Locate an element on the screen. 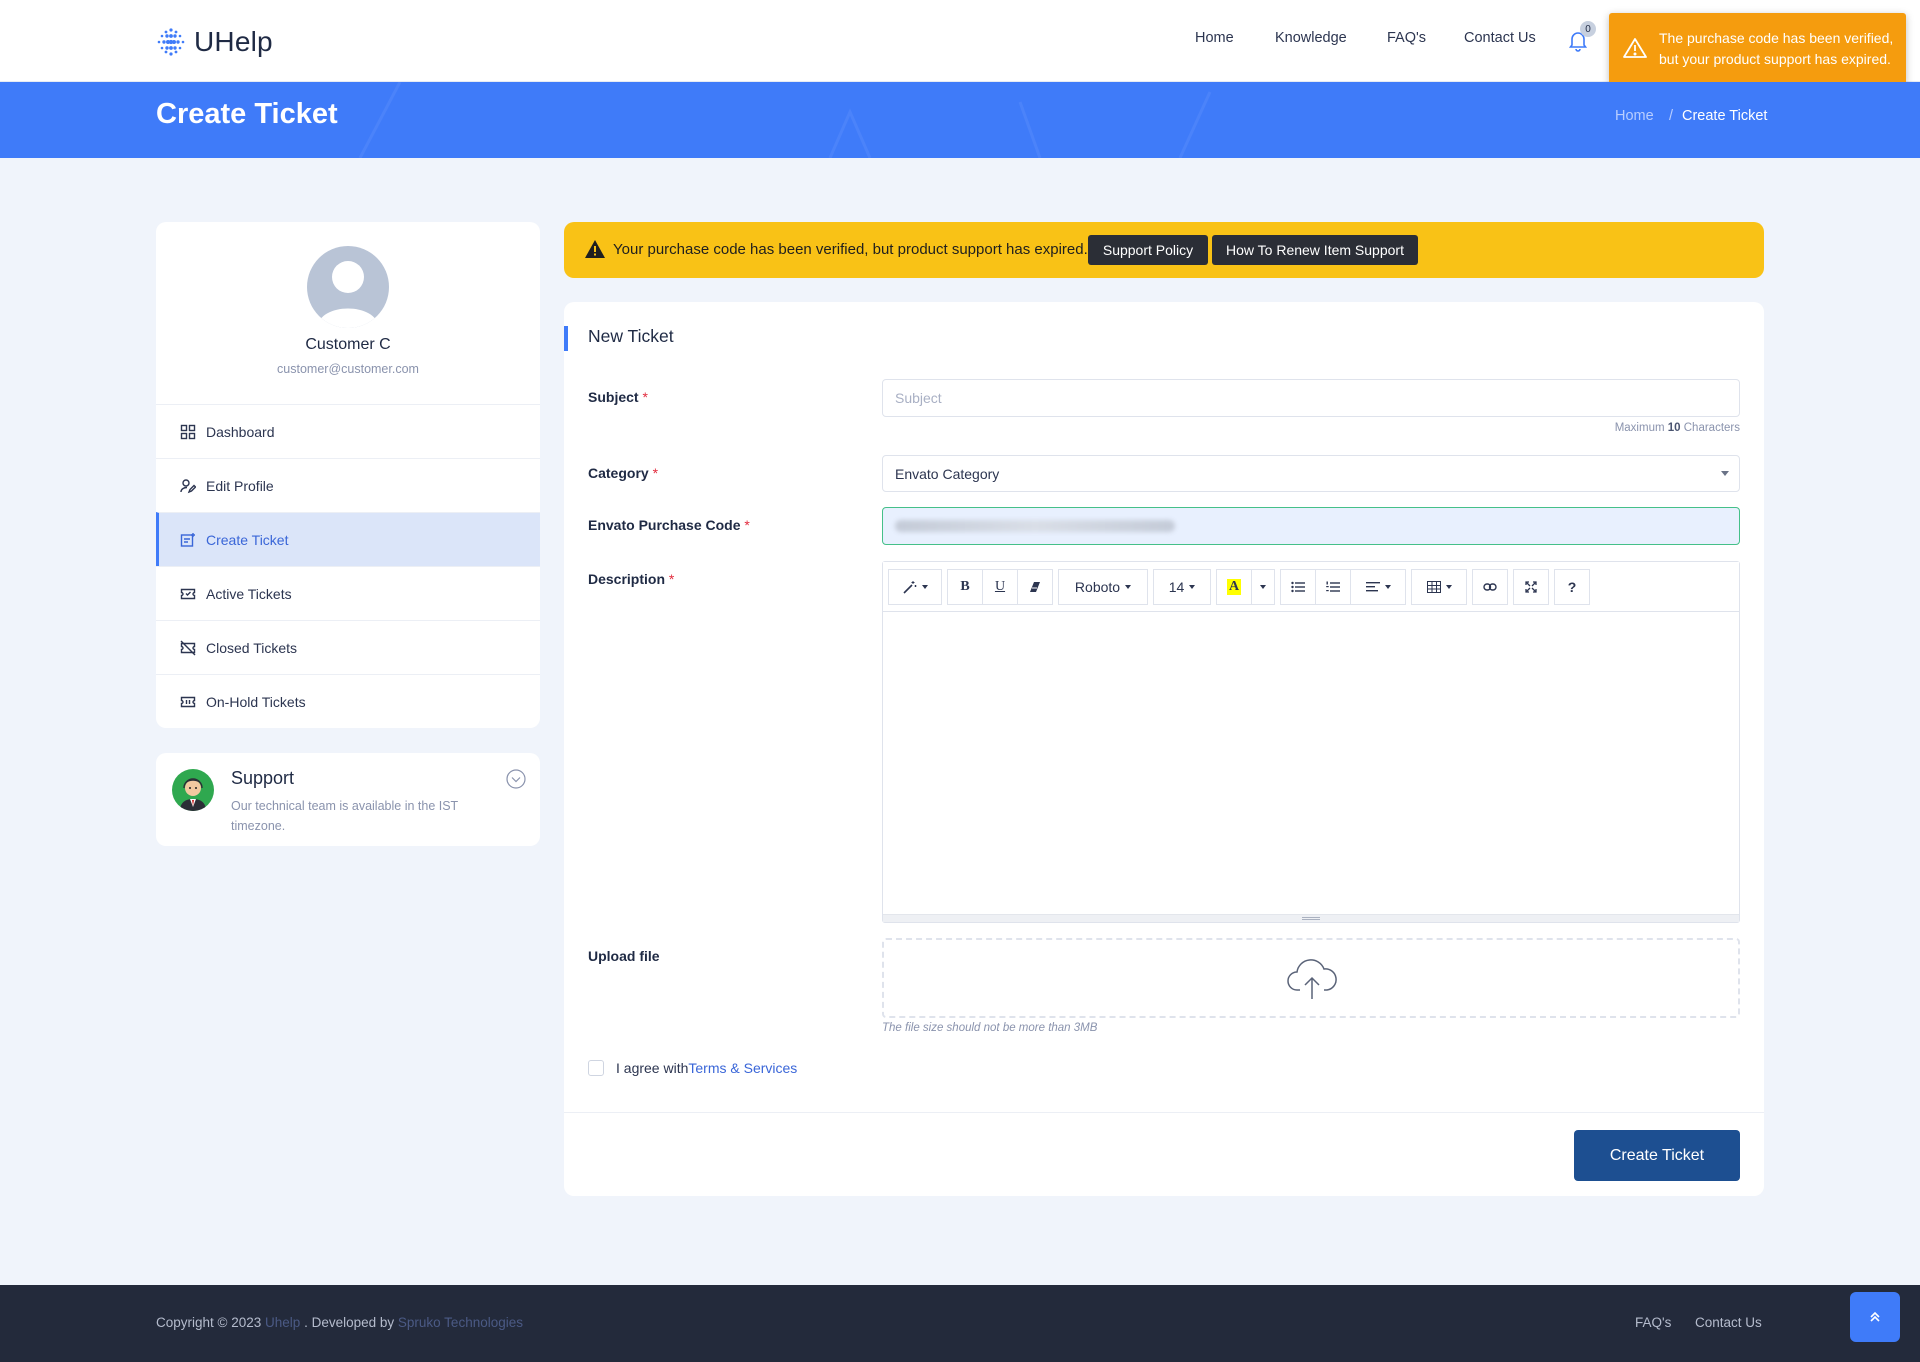  sidebar-item-edit-profile: Edit Profile is located at coordinates (348, 485).